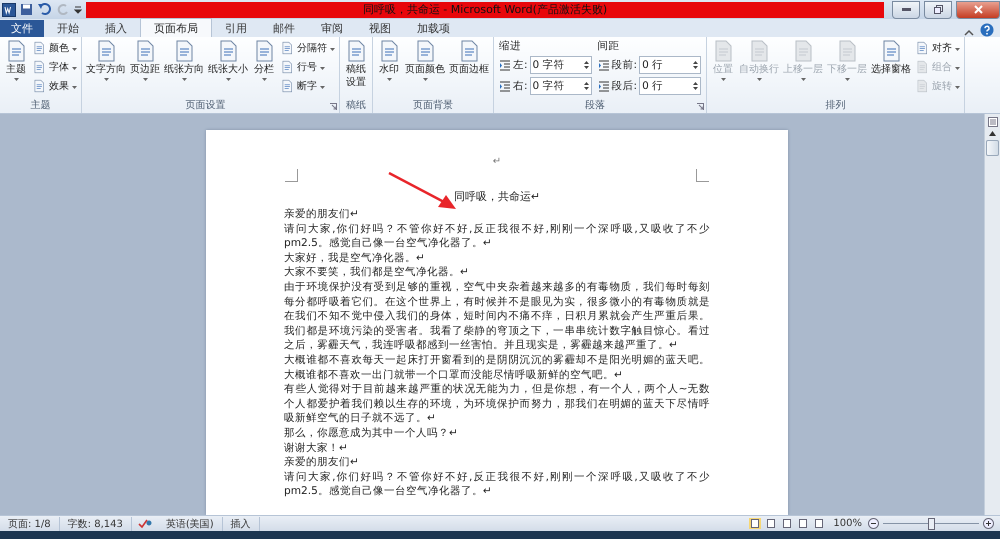  Describe the element at coordinates (485, 9) in the screenshot. I see `window-title: 同呼吸，共命运 - Microsoft Word(产品激活失败)` at that location.